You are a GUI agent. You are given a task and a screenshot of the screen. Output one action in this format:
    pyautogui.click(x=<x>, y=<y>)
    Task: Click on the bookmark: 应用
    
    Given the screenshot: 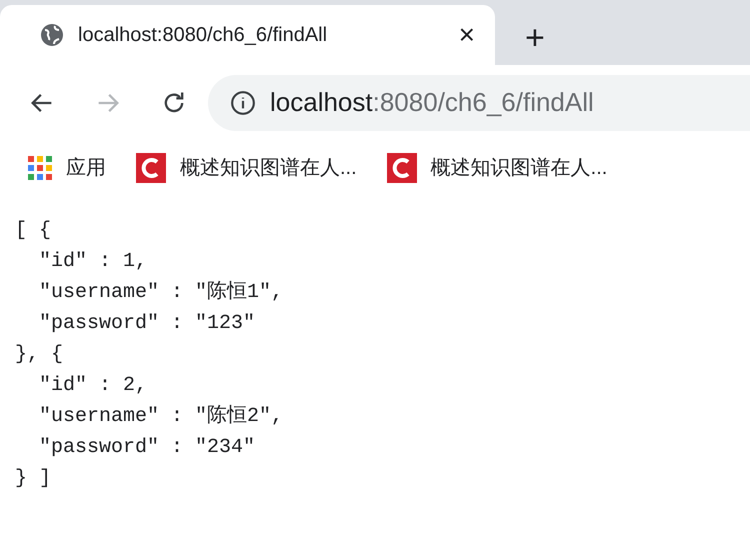 What is the action you would take?
    pyautogui.click(x=67, y=167)
    